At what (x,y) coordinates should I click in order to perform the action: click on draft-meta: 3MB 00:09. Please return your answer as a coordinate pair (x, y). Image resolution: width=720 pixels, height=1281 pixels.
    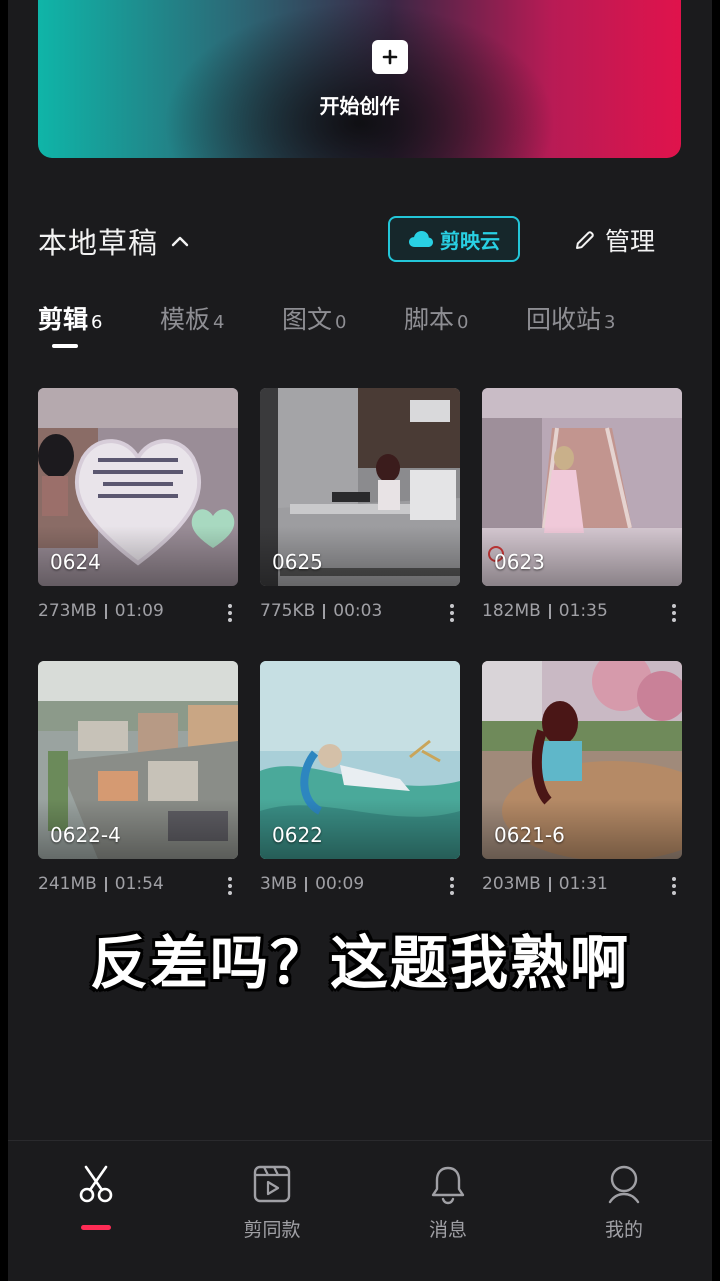
    Looking at the image, I should click on (360, 884).